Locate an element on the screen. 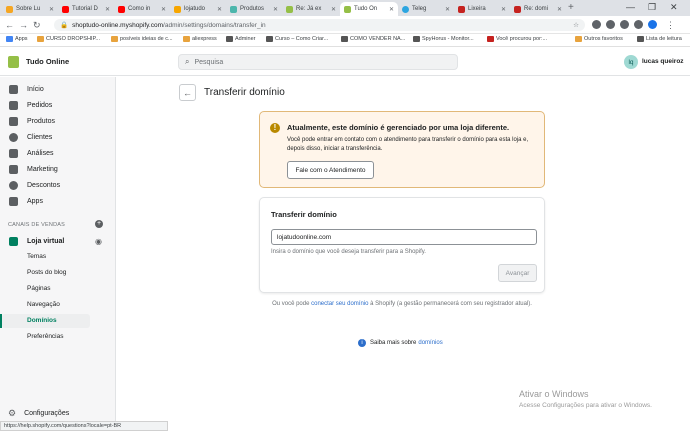  sidebar-item-marketing: Marketing is located at coordinates (58, 169).